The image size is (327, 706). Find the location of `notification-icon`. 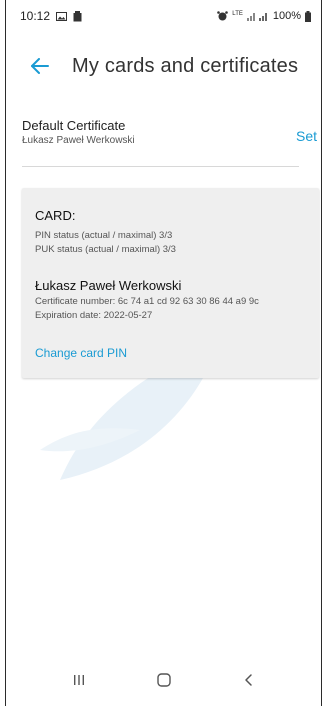

notification-icon is located at coordinates (77, 16).